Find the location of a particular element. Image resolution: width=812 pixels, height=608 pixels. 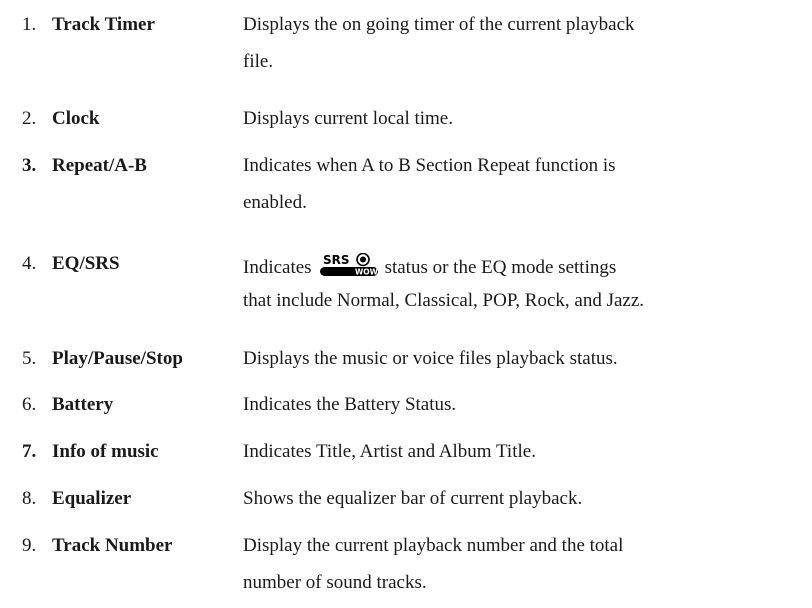

item-term: EQ/SRS is located at coordinates (86, 263).